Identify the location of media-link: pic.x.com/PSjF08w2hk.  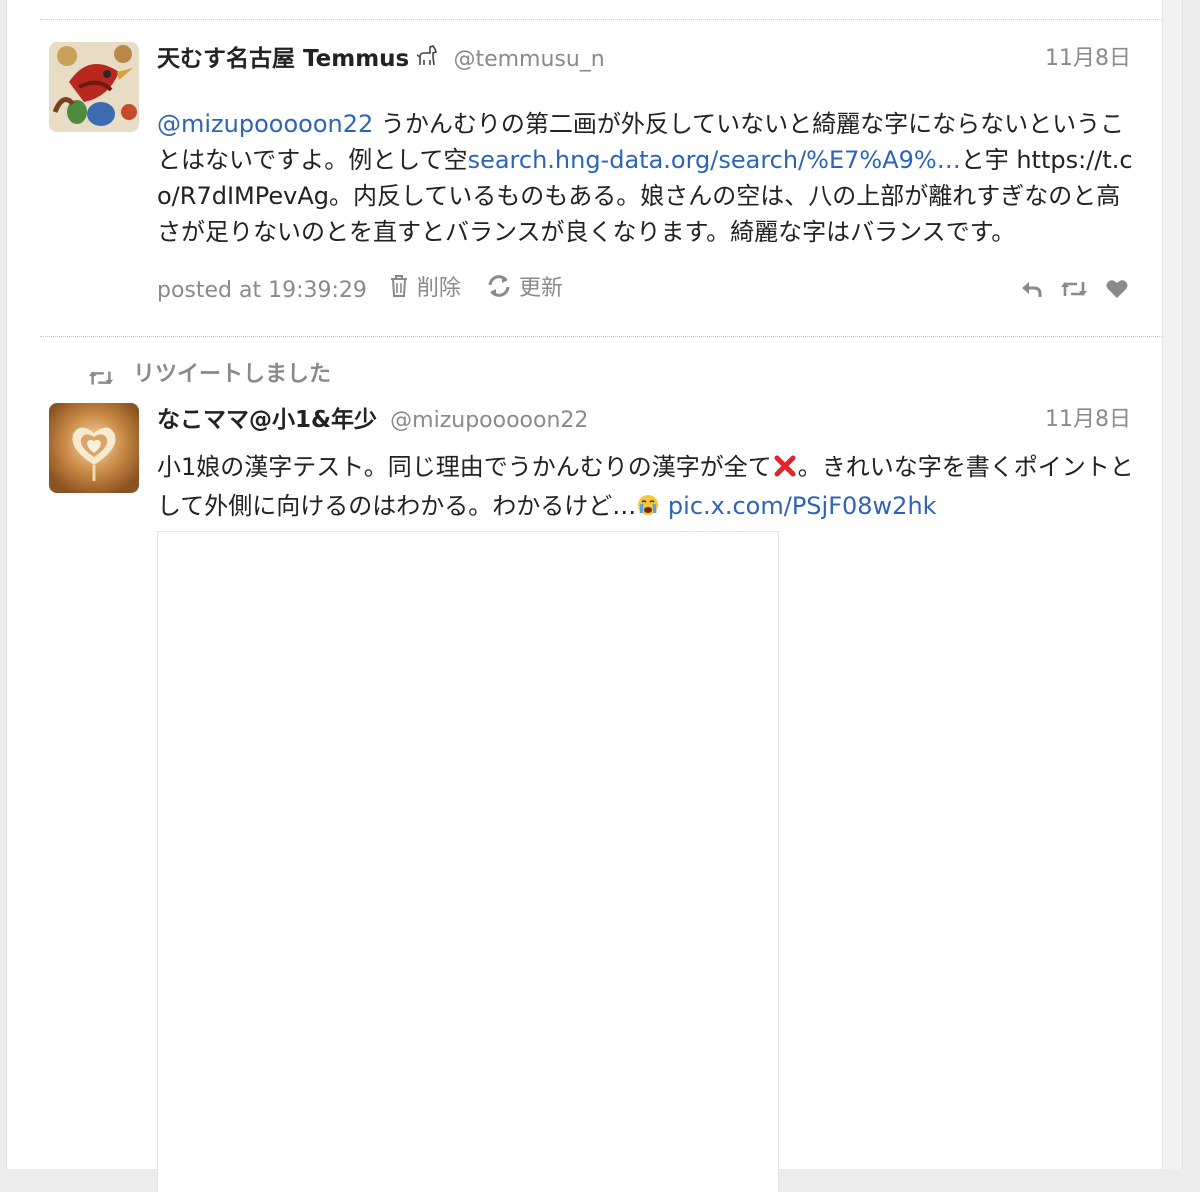
(802, 506).